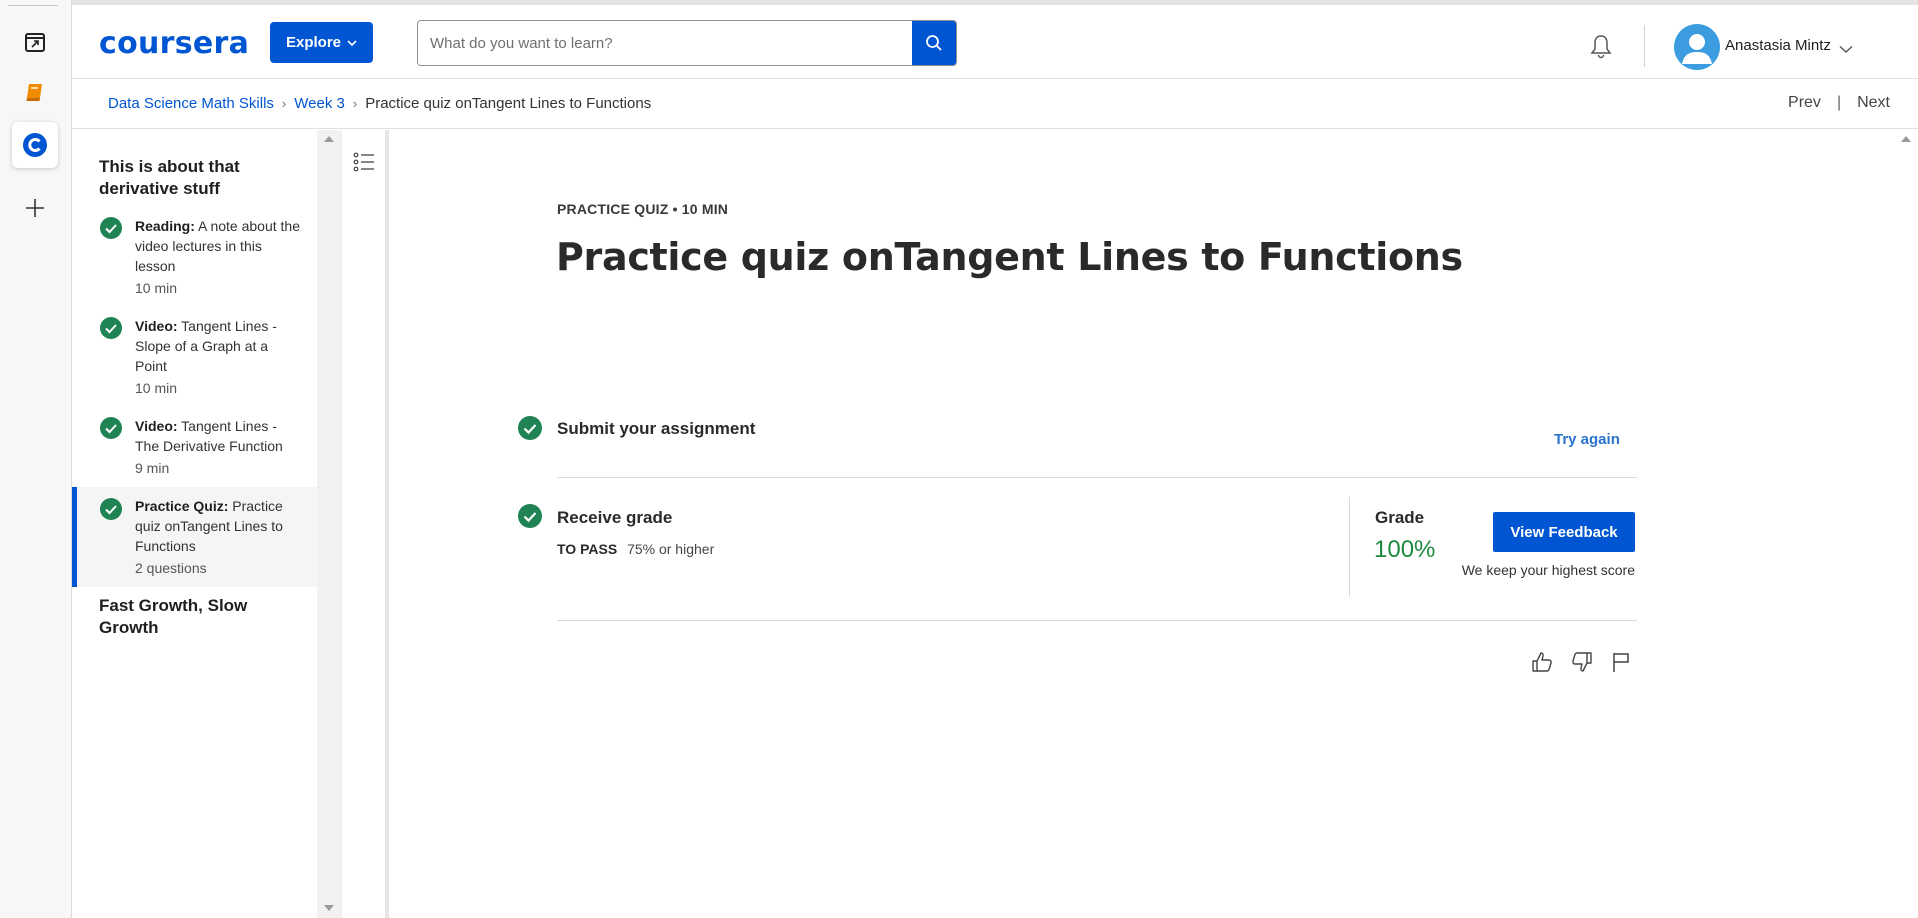  I want to click on pass-requirement: TO PASS 75% or higher, so click(635, 549).